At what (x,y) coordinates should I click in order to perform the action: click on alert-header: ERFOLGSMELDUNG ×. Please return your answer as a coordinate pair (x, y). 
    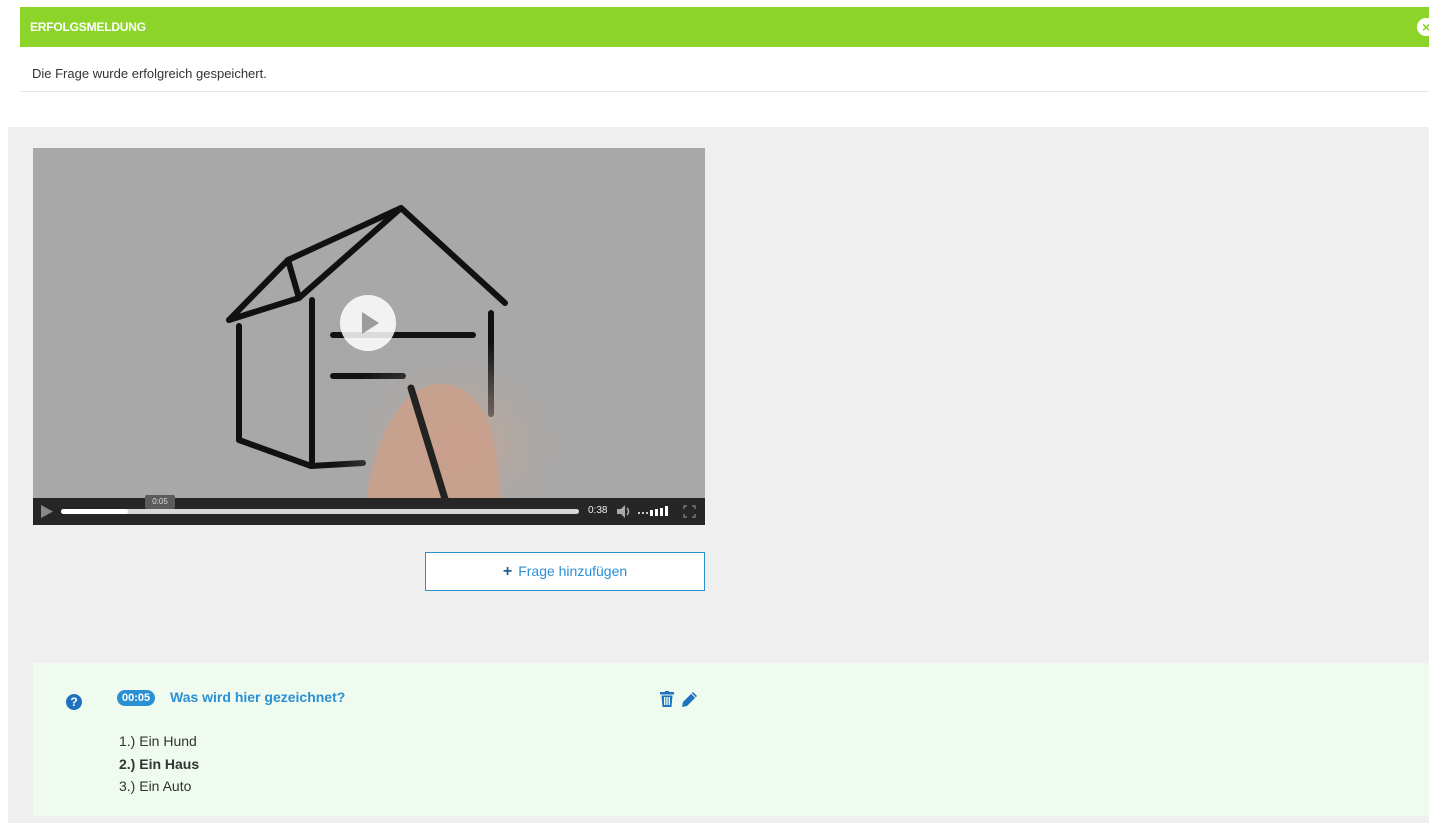
    Looking at the image, I should click on (724, 27).